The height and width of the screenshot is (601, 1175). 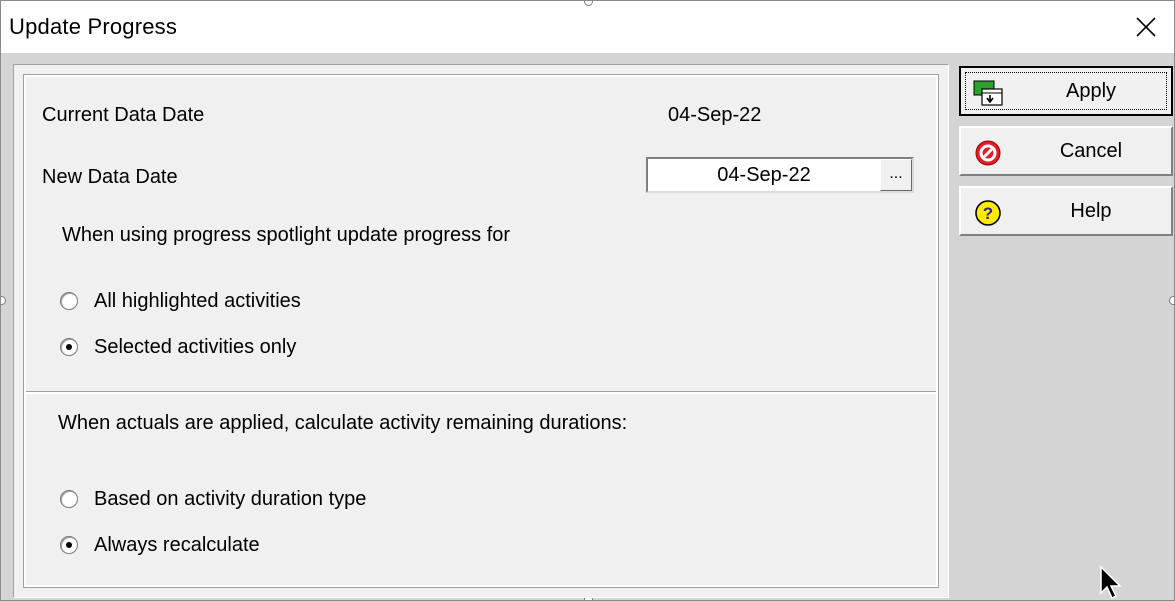 I want to click on close-icon, so click(x=1146, y=27).